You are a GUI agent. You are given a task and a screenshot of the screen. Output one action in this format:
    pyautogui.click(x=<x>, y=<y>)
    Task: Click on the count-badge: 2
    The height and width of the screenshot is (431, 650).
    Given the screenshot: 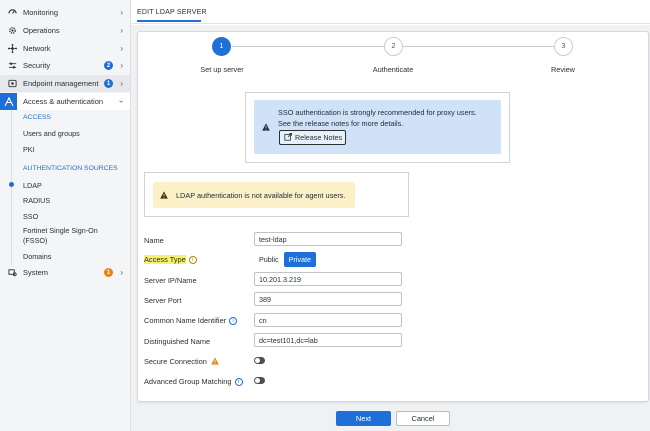 What is the action you would take?
    pyautogui.click(x=108, y=65)
    